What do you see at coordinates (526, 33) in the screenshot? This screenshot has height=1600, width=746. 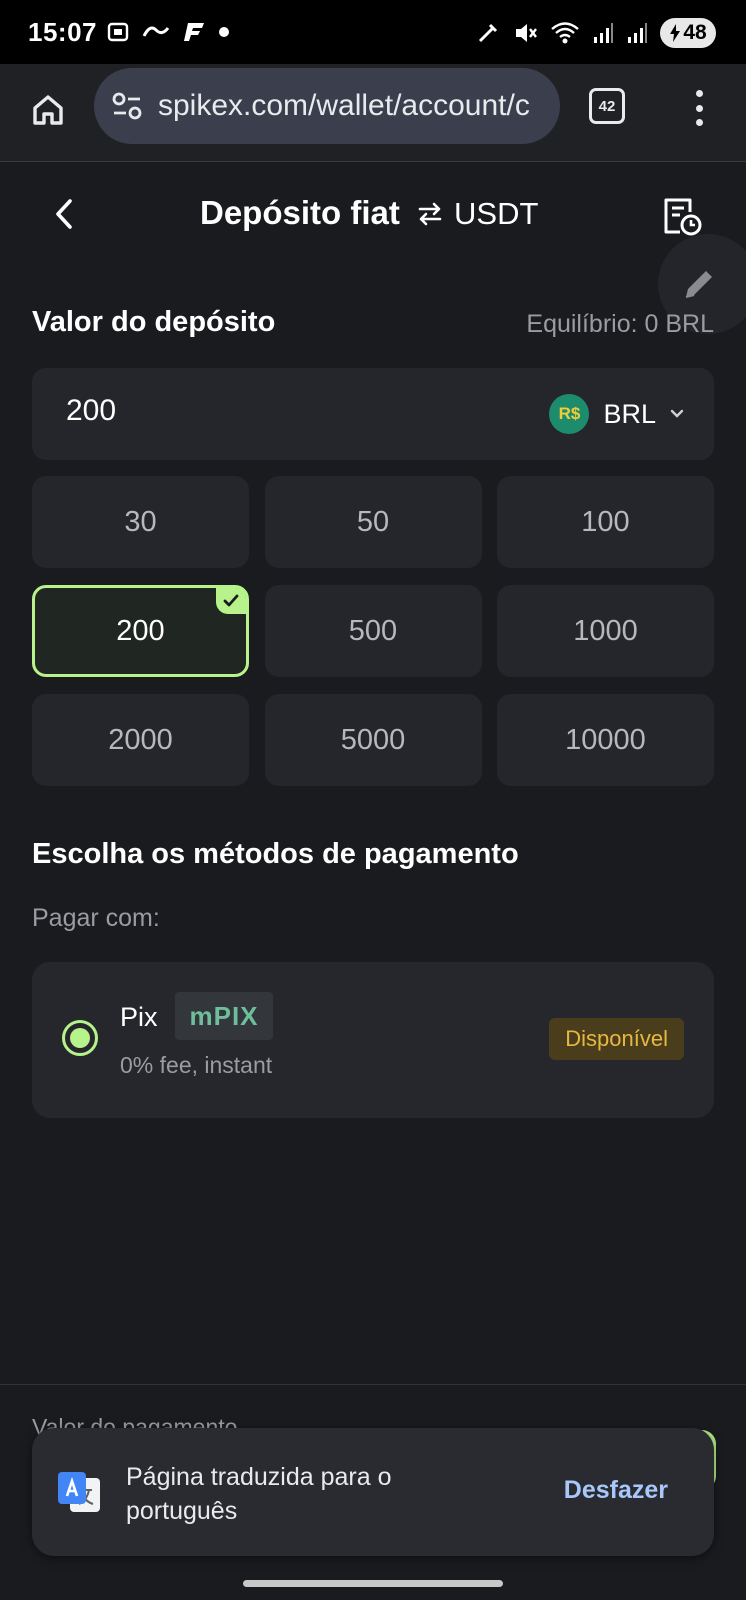 I see `mute-icon` at bounding box center [526, 33].